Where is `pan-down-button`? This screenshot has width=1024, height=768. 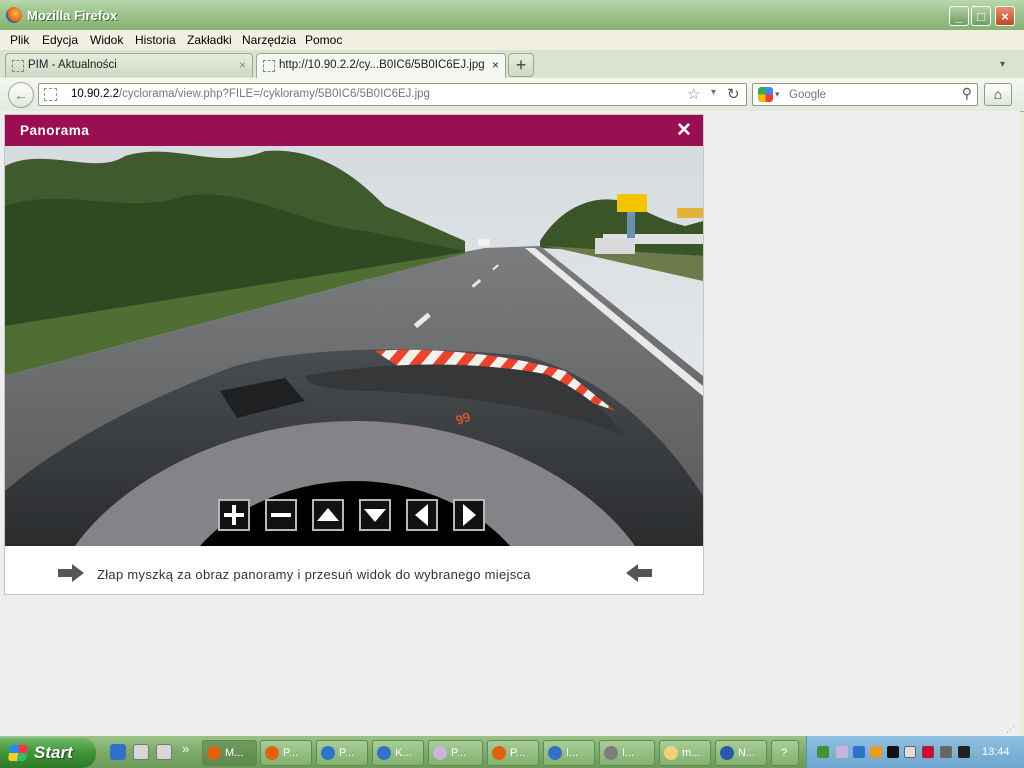
pan-down-button is located at coordinates (375, 515).